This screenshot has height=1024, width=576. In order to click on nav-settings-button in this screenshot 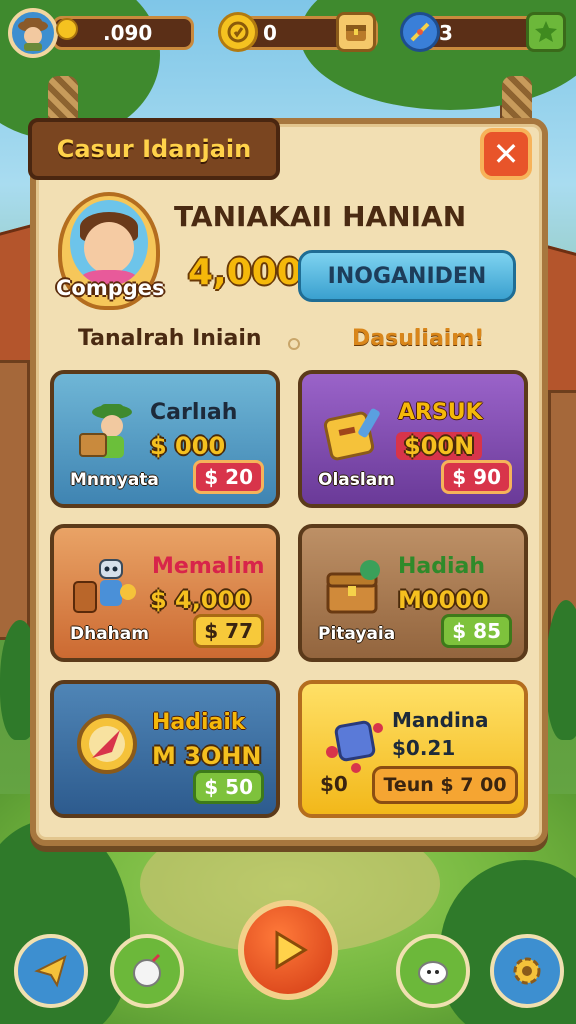, I will do `click(527, 971)`.